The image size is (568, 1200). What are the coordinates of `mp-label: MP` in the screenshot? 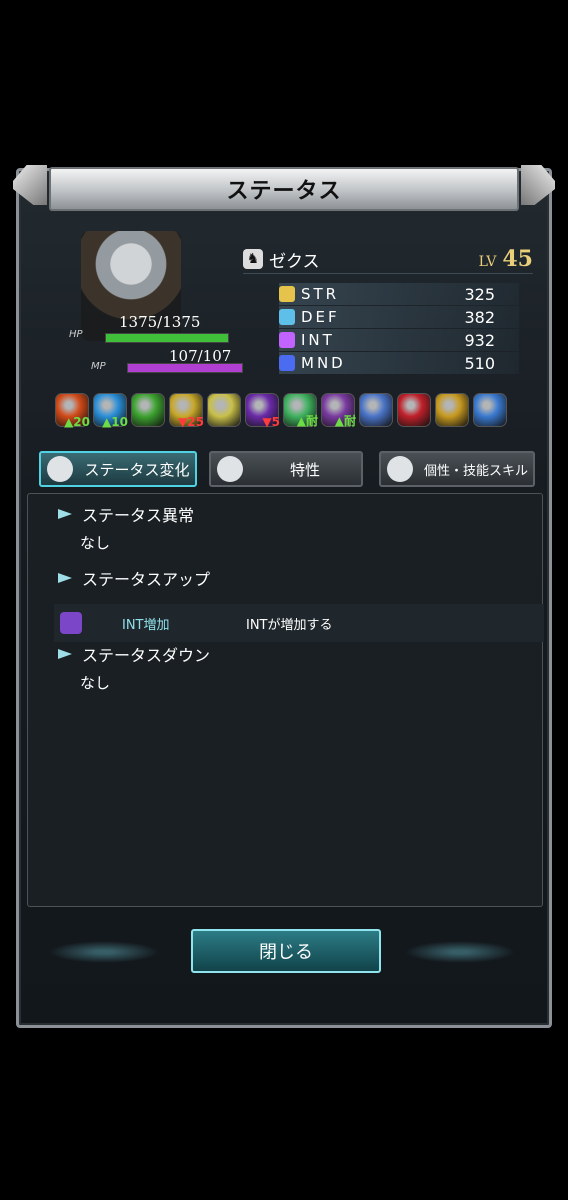 It's located at (98, 366).